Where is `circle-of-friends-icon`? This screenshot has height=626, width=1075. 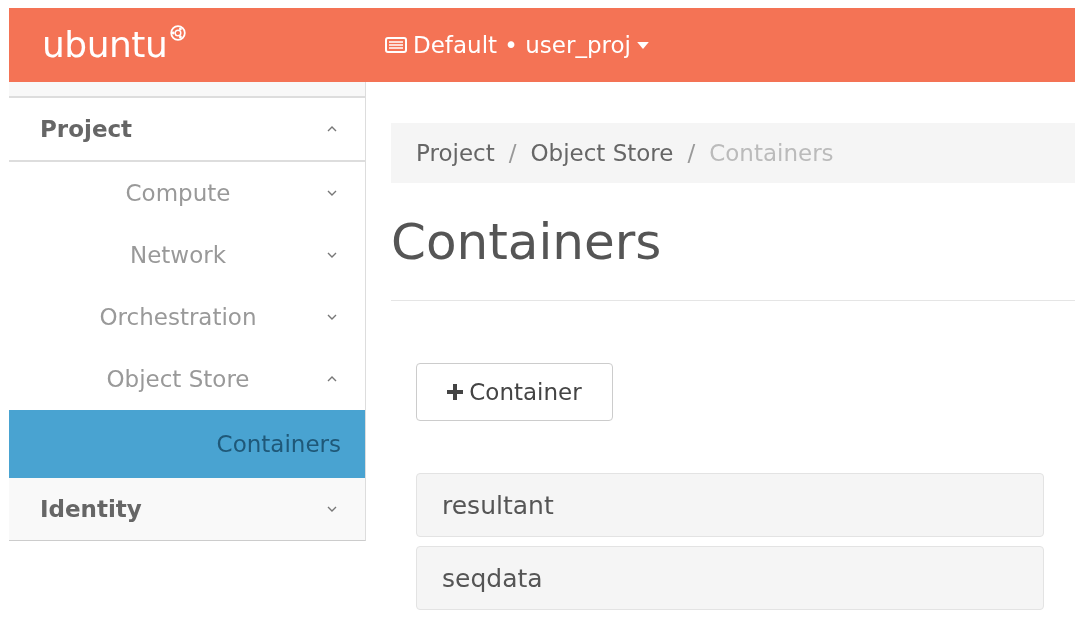
circle-of-friends-icon is located at coordinates (178, 33).